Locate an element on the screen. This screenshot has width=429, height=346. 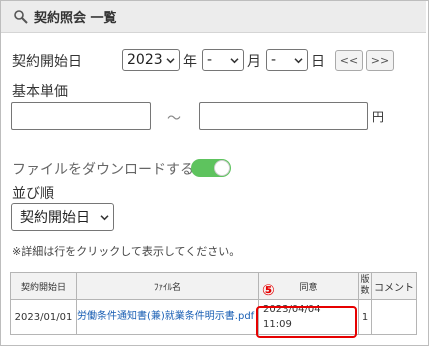
cell-start-date: 2023/01/01 is located at coordinates (43, 317).